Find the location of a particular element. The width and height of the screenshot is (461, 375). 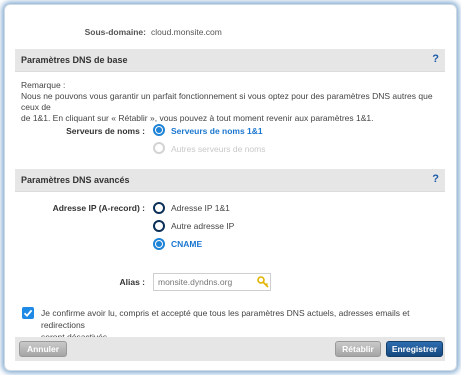

alias-input is located at coordinates (212, 282).